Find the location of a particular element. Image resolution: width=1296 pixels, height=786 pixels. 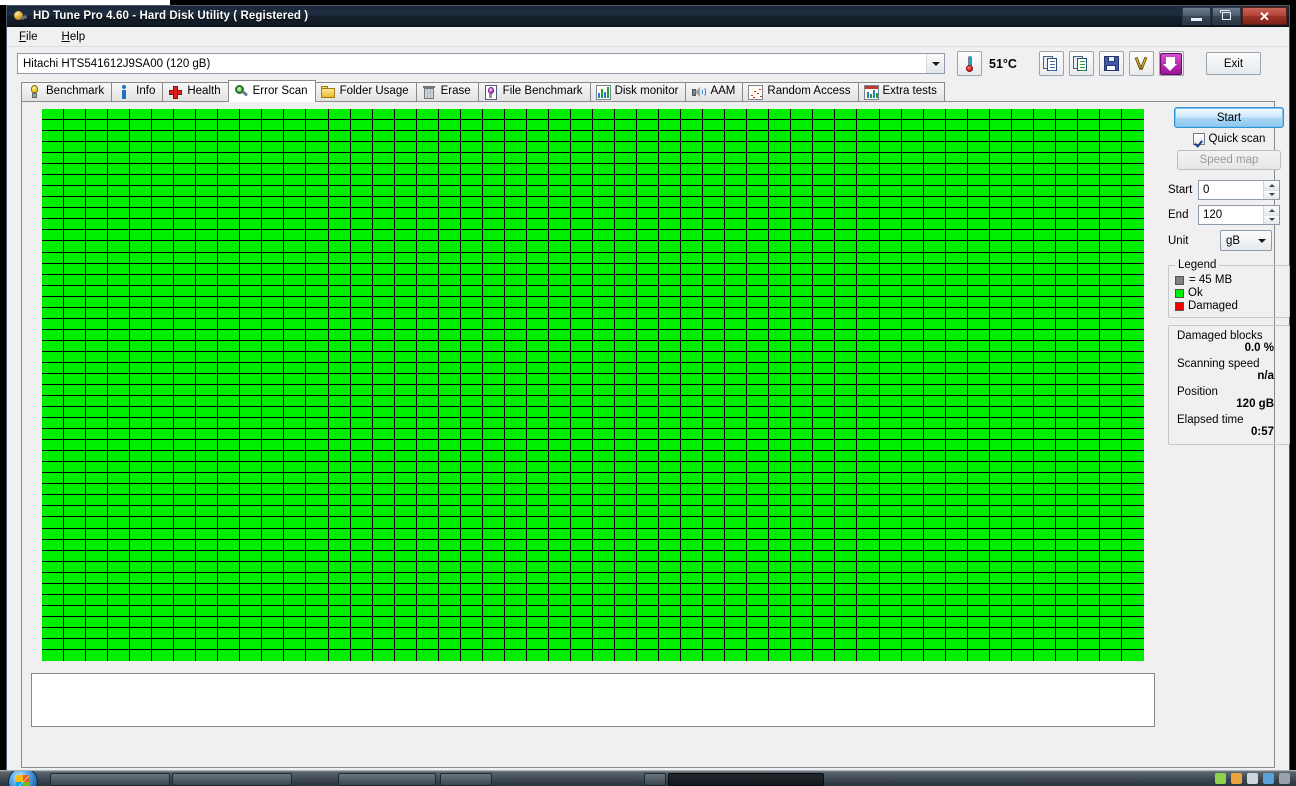

network-icon is located at coordinates (1220, 778).